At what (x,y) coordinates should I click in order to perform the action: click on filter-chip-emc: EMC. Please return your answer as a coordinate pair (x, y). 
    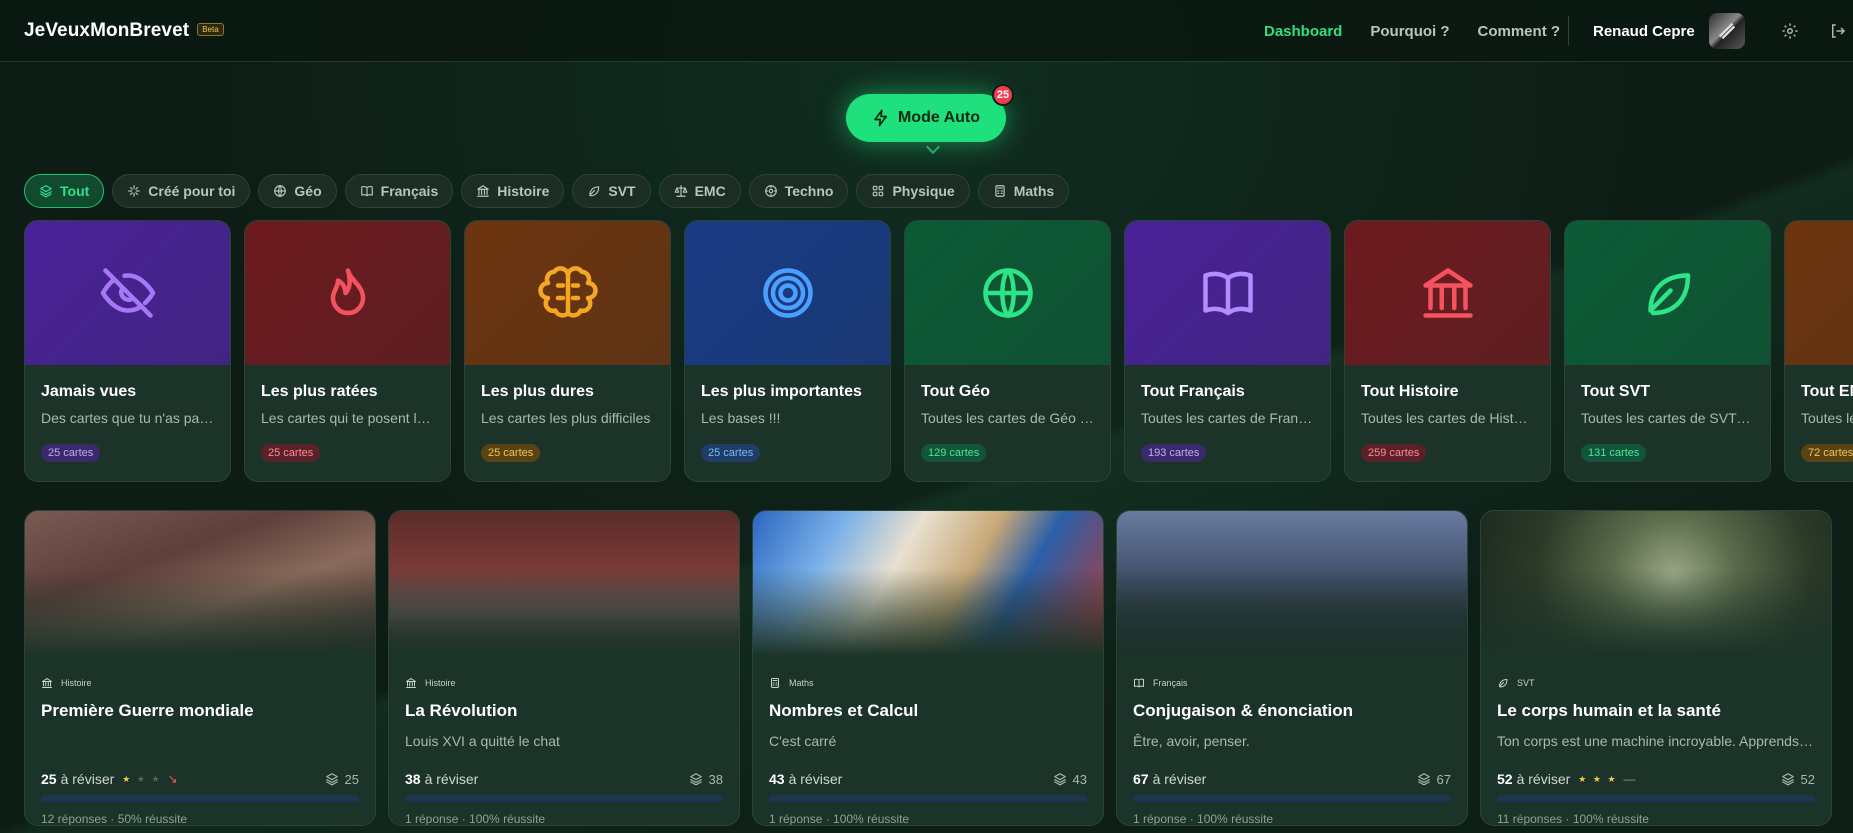
    Looking at the image, I should click on (699, 191).